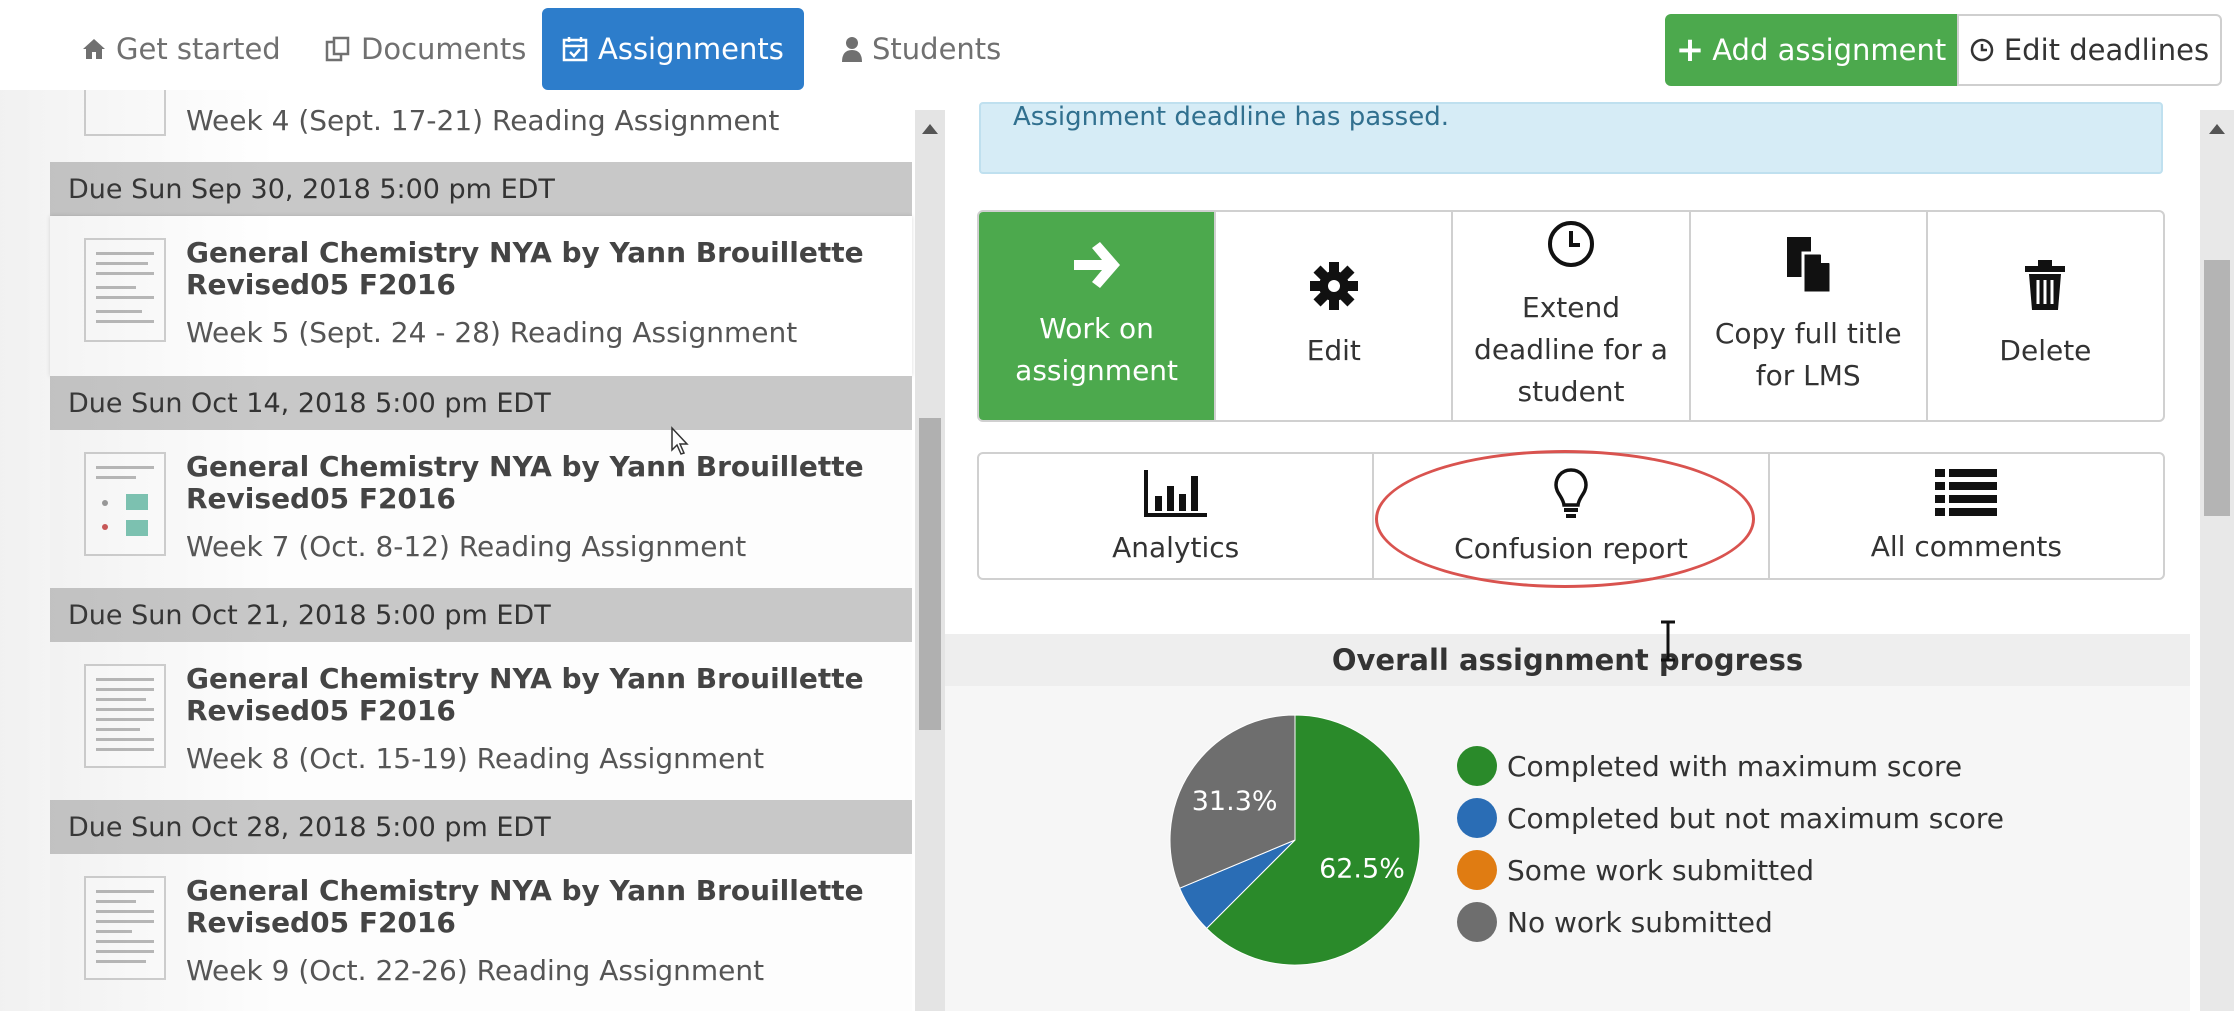 Image resolution: width=2236 pixels, height=1011 pixels. What do you see at coordinates (481, 403) in the screenshot?
I see `due-date-header: Due Sun Oct 14, 2018 5:00 pm EDT` at bounding box center [481, 403].